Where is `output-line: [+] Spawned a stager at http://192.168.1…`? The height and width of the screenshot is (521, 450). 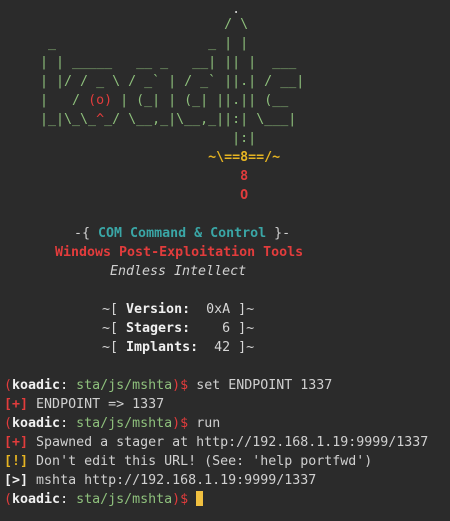
output-line: [+] Spawned a stager at http://192.168.1… is located at coordinates (216, 442).